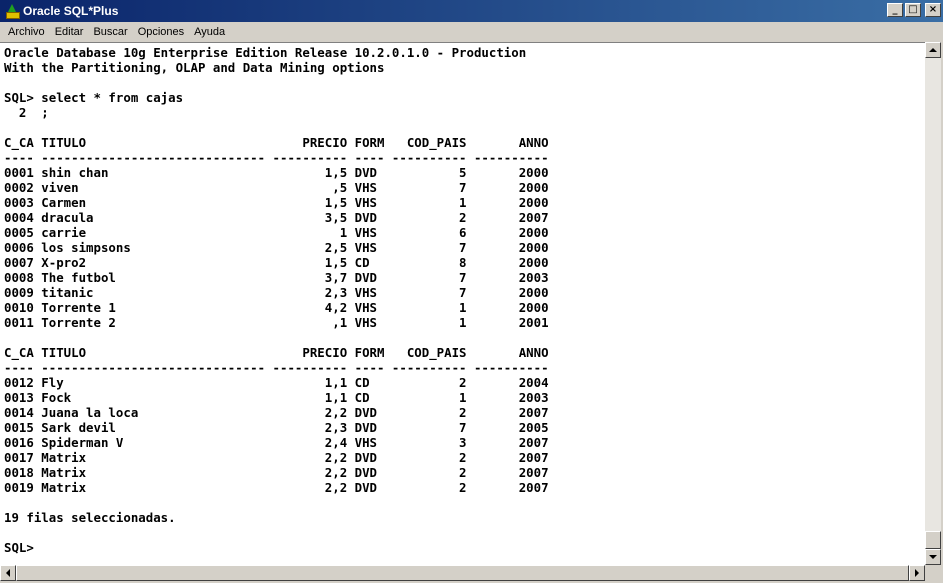  Describe the element at coordinates (94, 97) in the screenshot. I see `console-line: SQL> select * from cajas` at that location.